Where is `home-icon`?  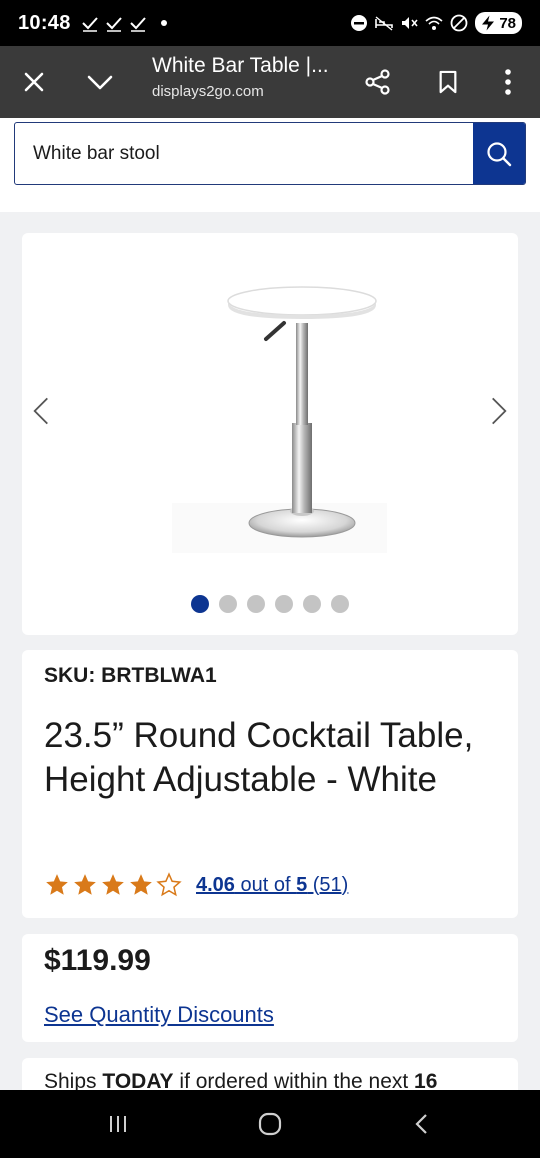 home-icon is located at coordinates (270, 1124).